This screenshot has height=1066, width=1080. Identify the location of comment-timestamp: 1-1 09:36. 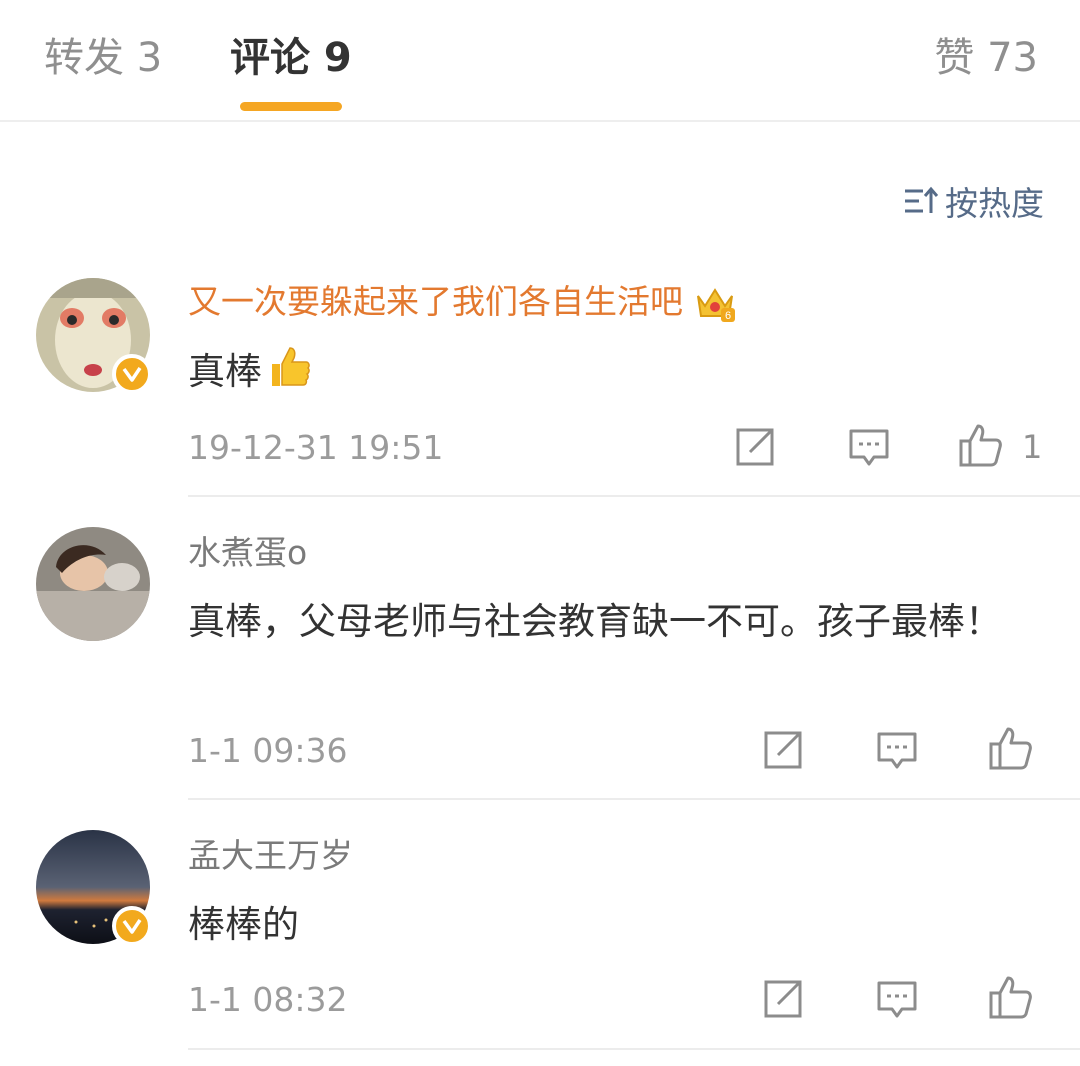
(268, 750).